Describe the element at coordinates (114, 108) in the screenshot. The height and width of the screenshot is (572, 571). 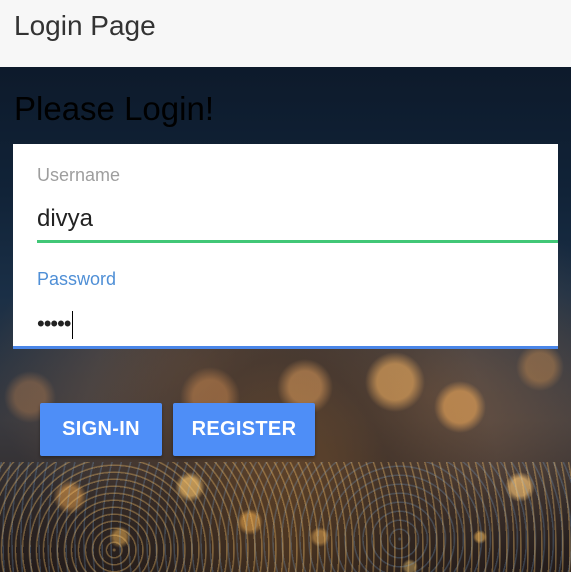
I see `login-heading: Please Login!` at that location.